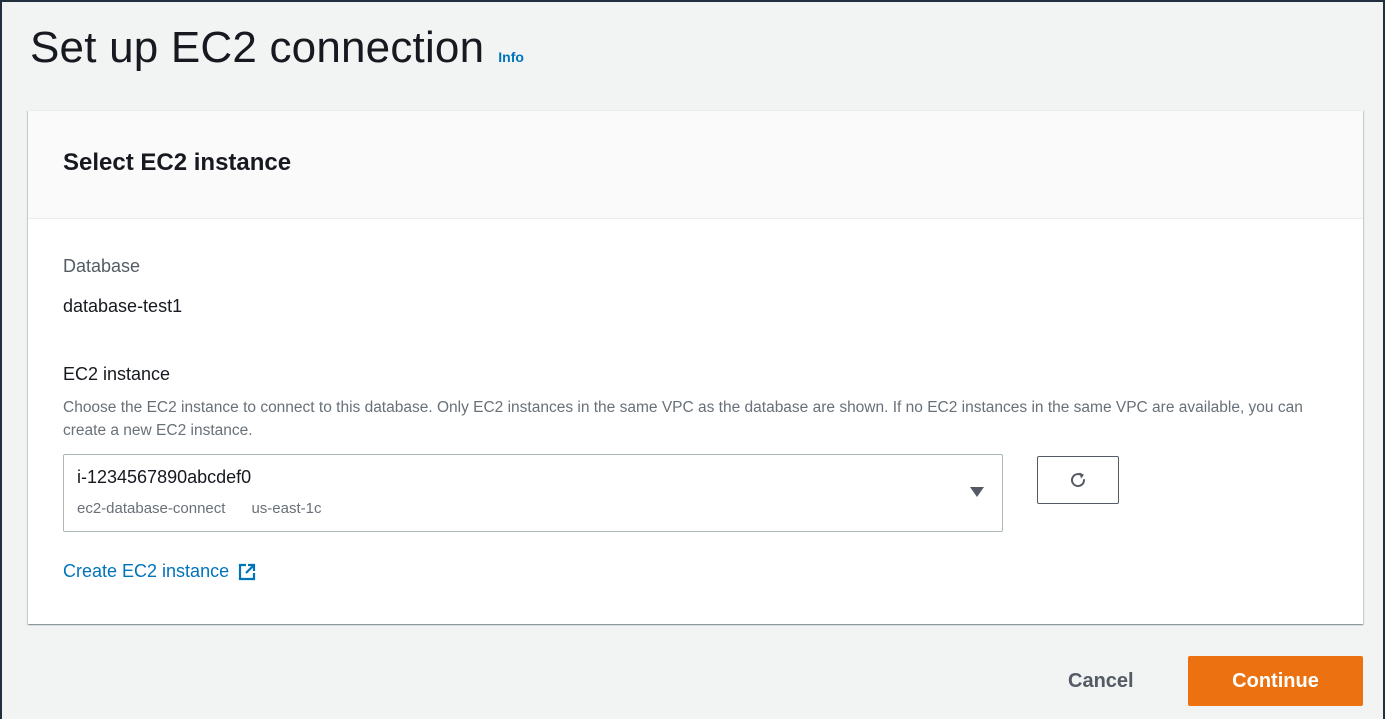  I want to click on selected-instance-details: ec2-database-connect us-east-1c, so click(199, 508).